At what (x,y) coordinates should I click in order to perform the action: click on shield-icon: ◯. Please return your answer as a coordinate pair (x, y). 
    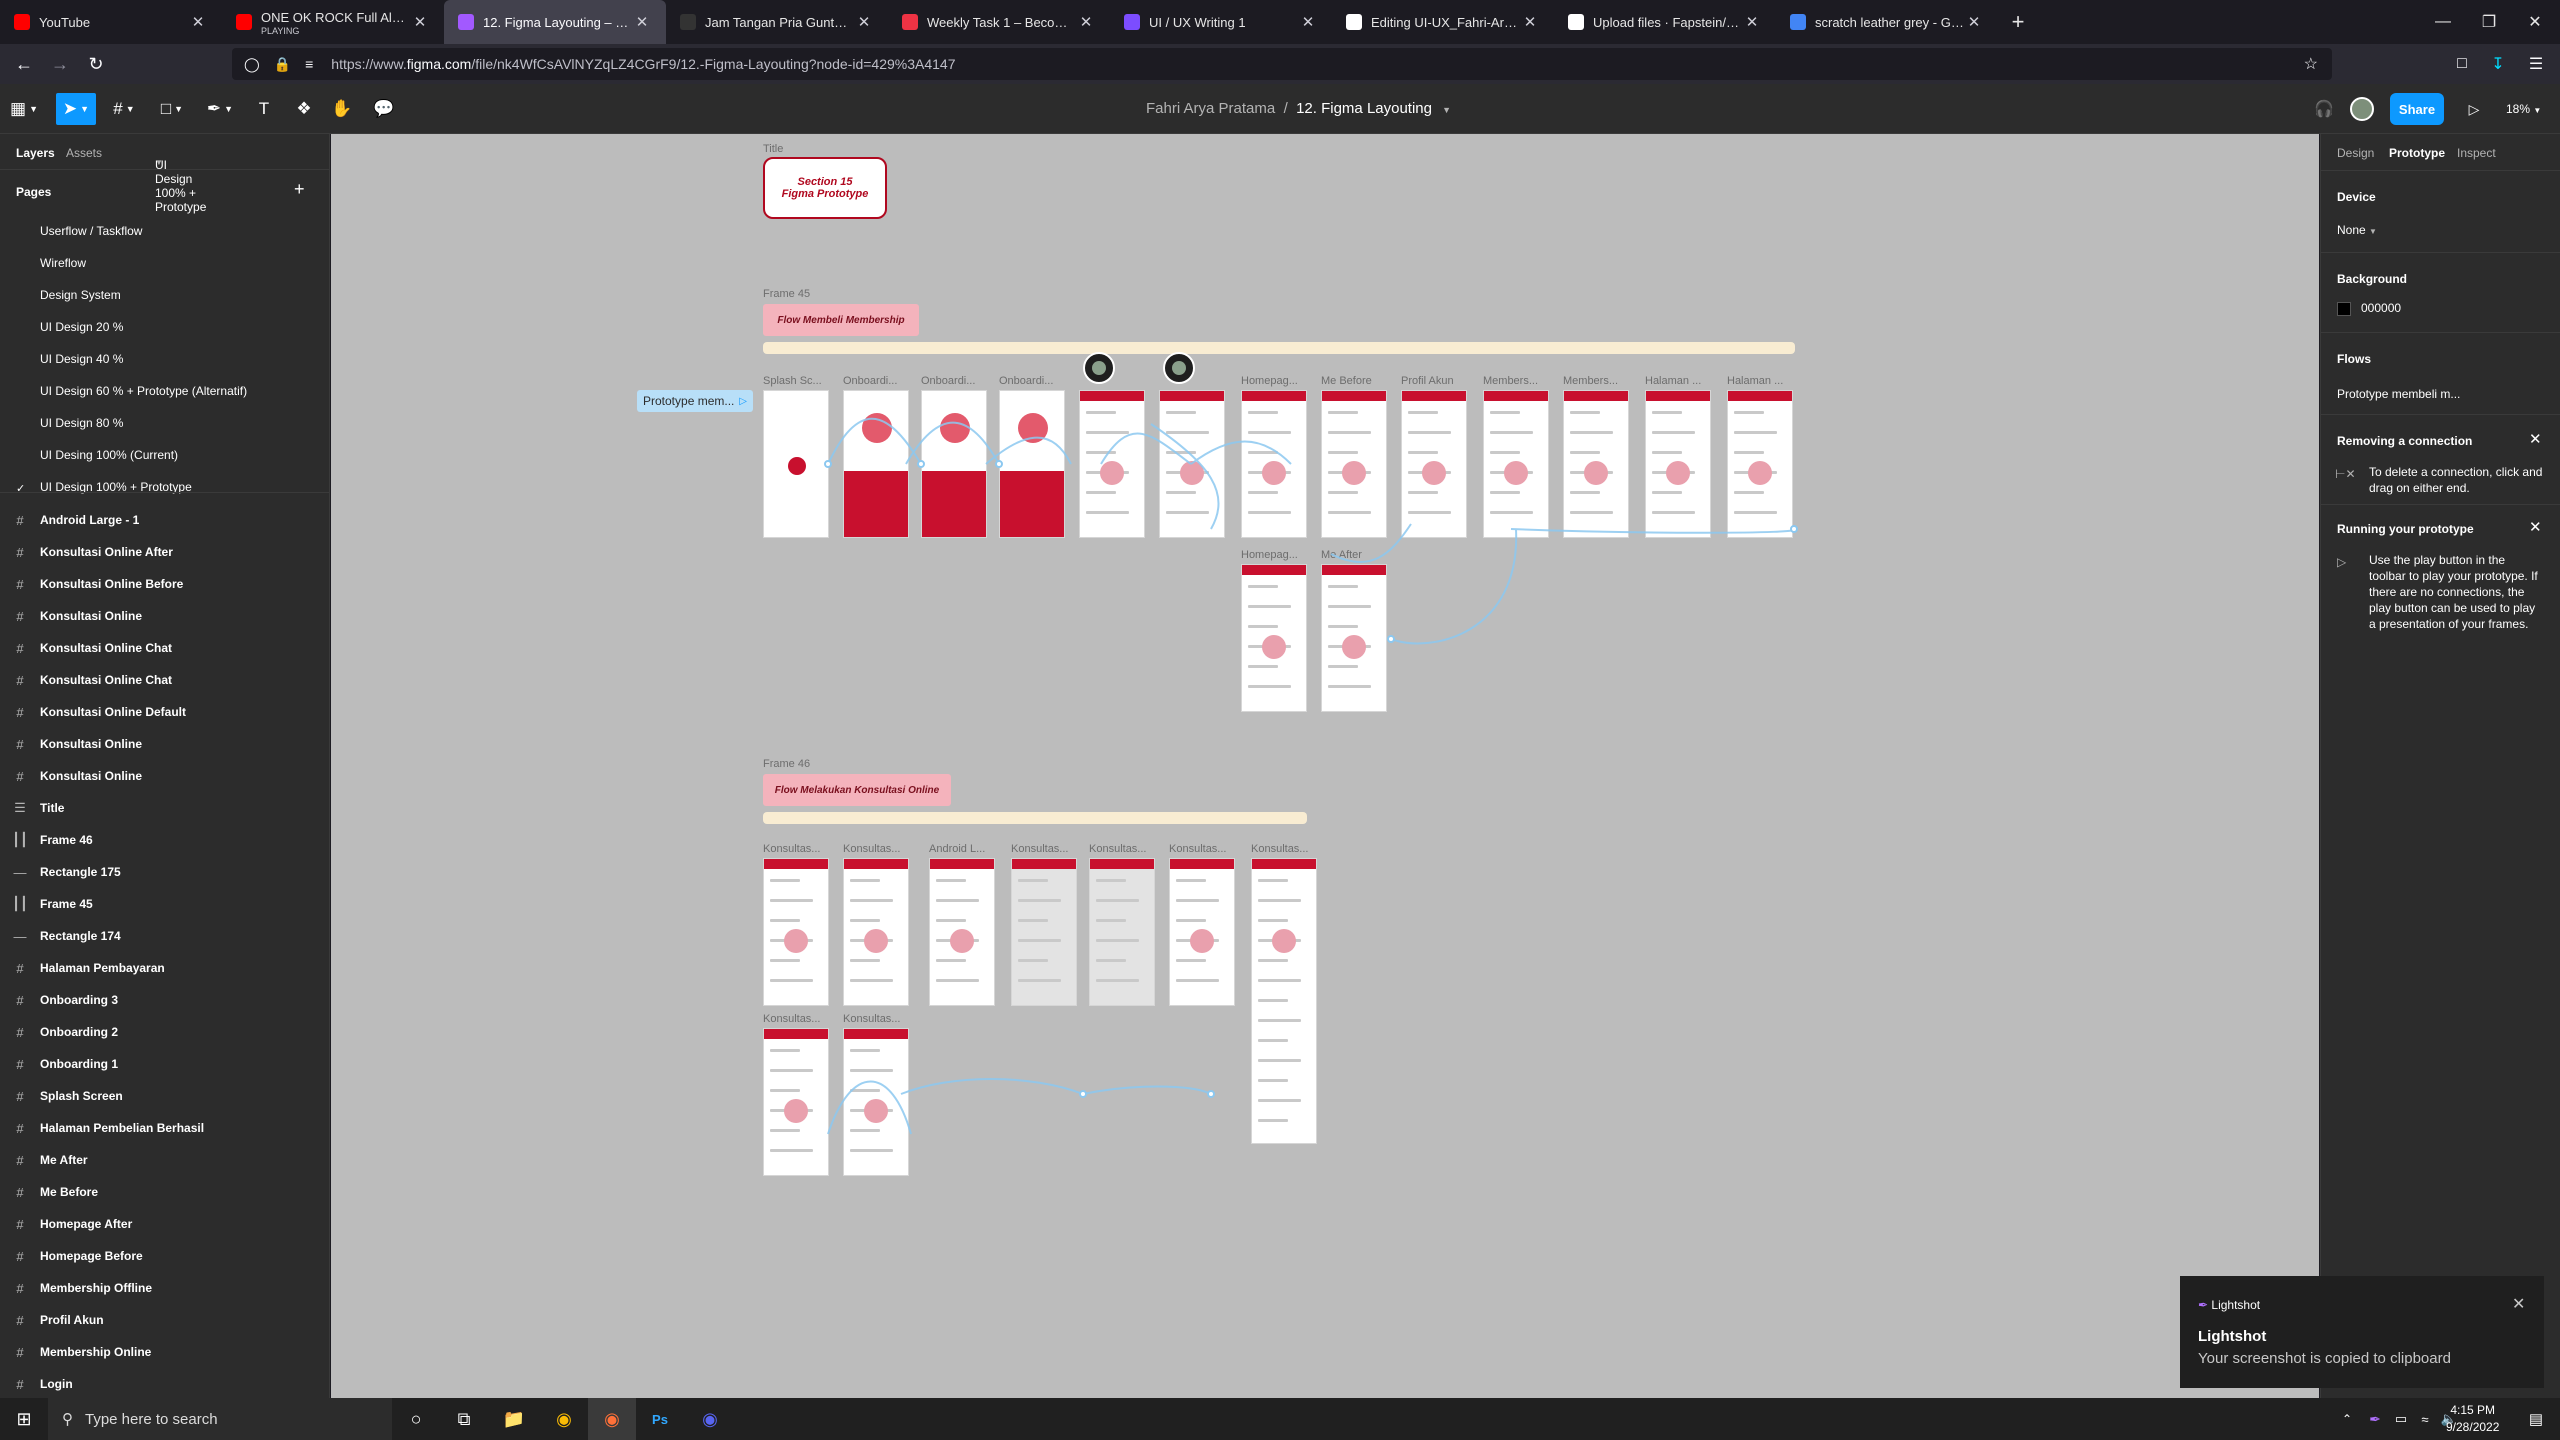
    Looking at the image, I should click on (252, 64).